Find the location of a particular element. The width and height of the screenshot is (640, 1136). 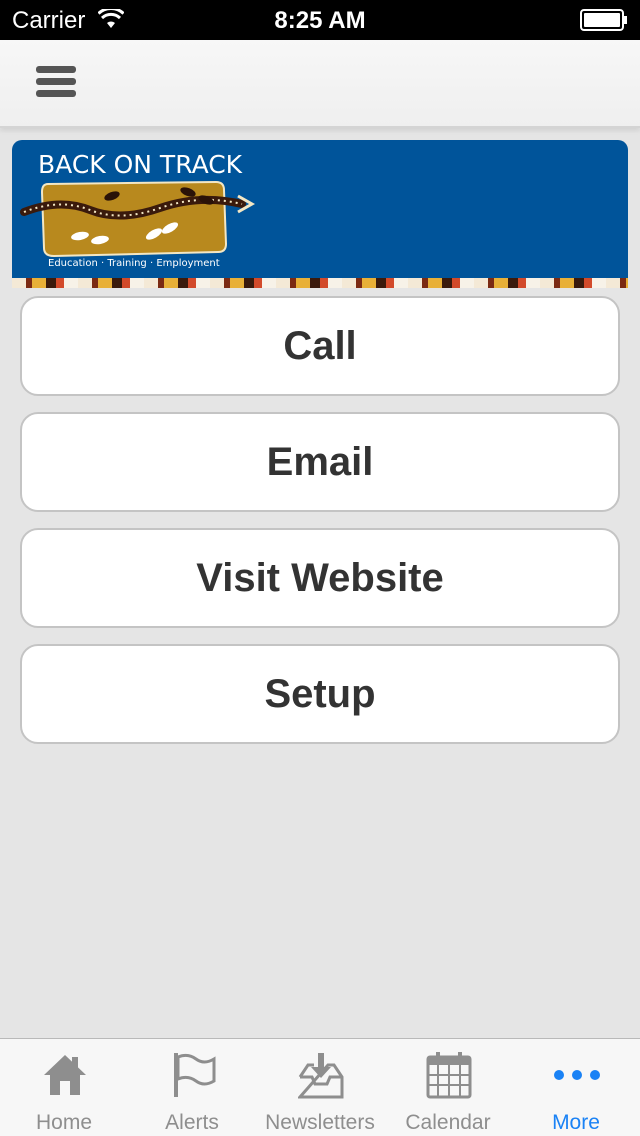

status-time: 8:25 AM is located at coordinates (320, 20).